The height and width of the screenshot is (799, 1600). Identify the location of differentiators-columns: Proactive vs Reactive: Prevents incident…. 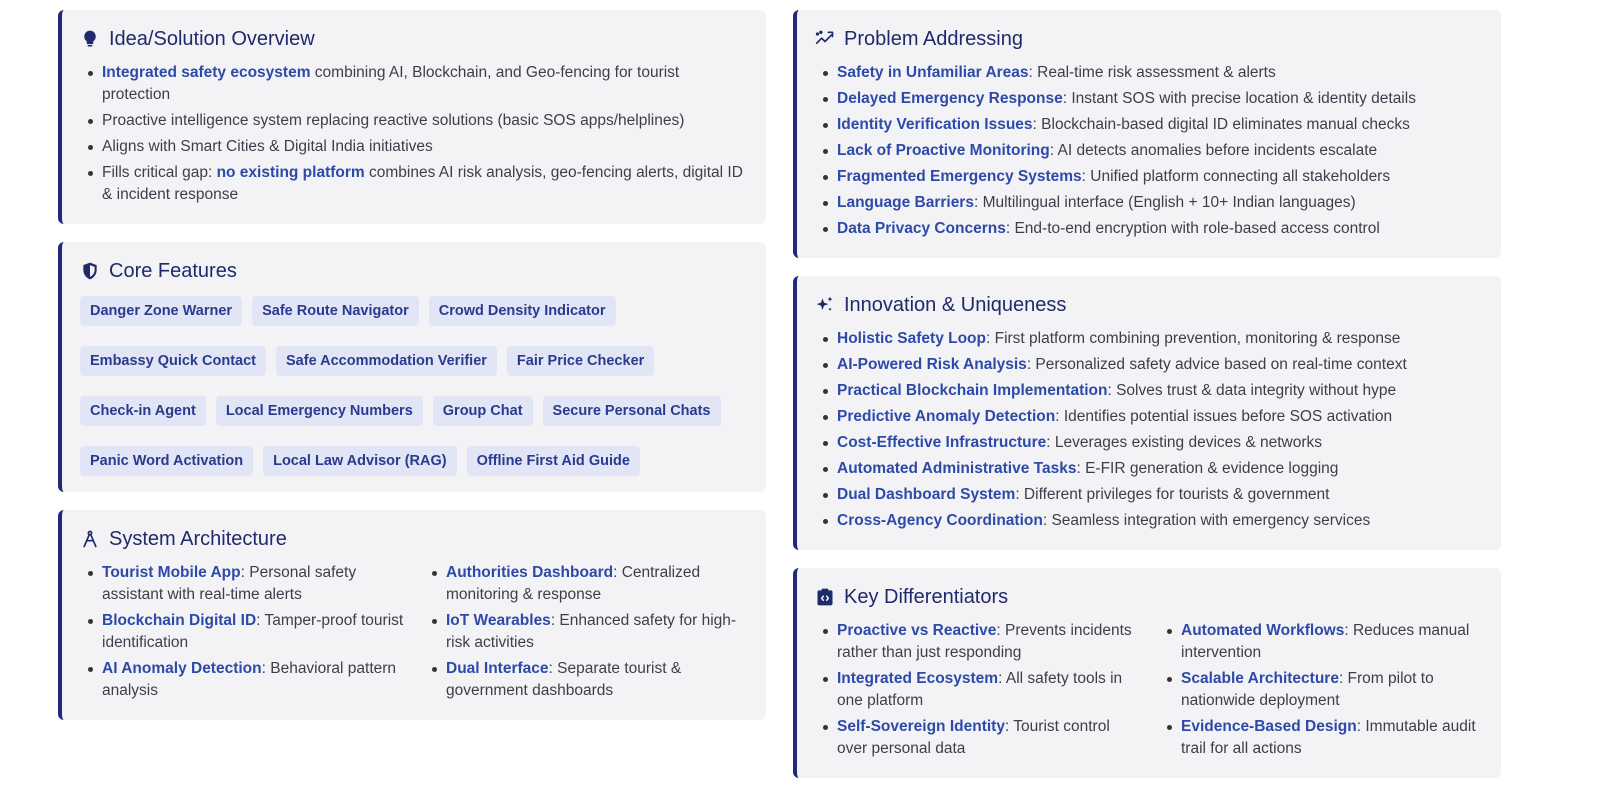
(1149, 692).